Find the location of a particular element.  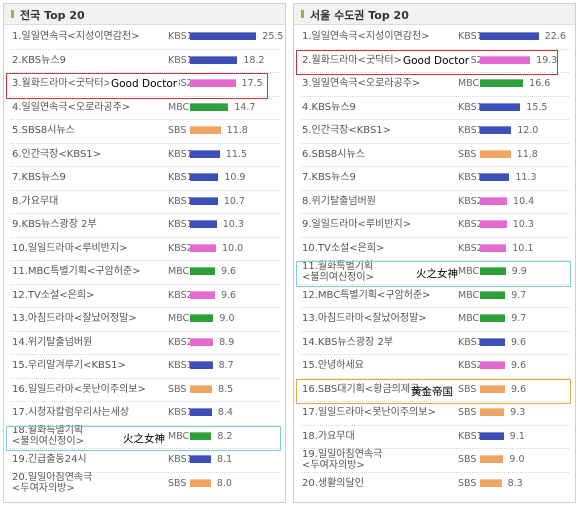

program-title: 15.안녕하세요 is located at coordinates (333, 366).